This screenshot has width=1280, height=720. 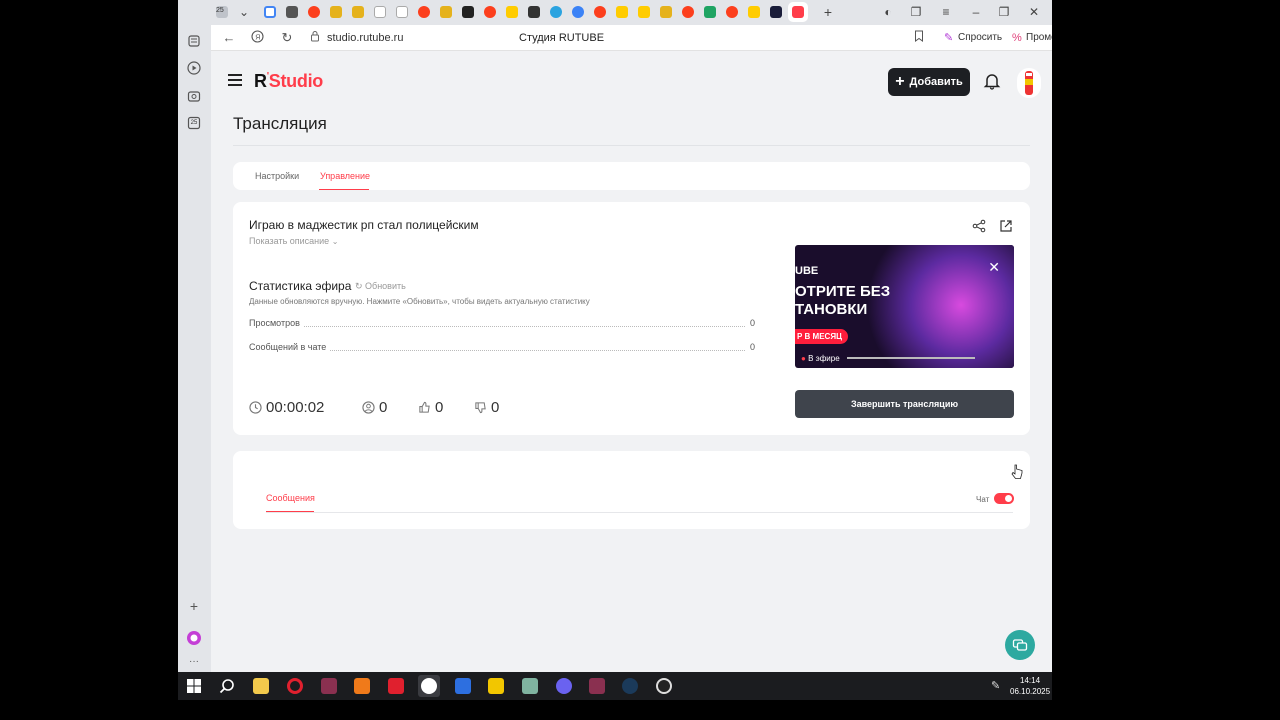 I want to click on live-indicator: ● В эфире, so click(x=820, y=358).